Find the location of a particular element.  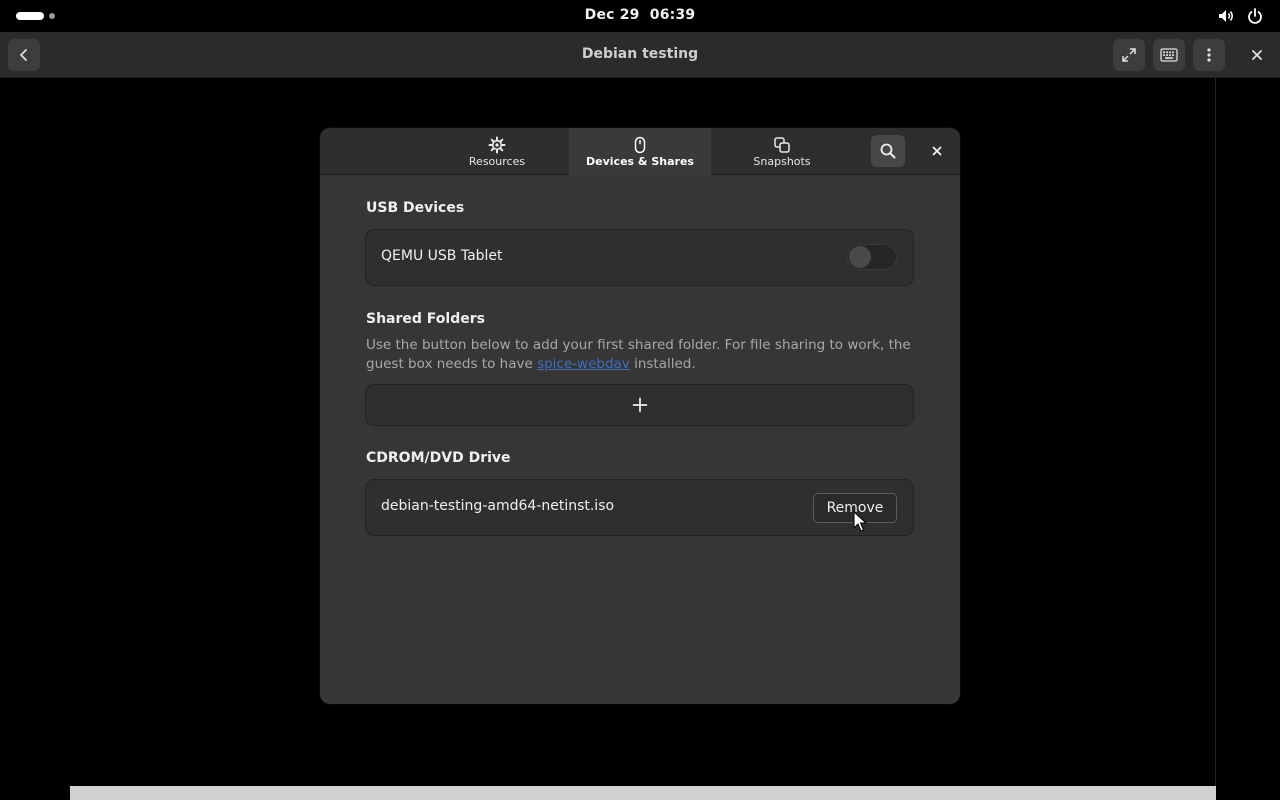

usb-device-name: QEMU USB Tablet is located at coordinates (442, 256).